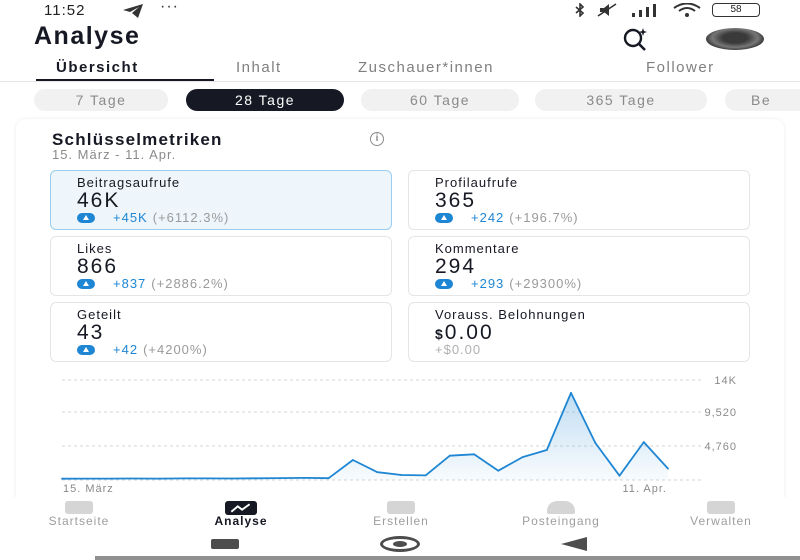  Describe the element at coordinates (561, 507) in the screenshot. I see `inbox-icon` at that location.